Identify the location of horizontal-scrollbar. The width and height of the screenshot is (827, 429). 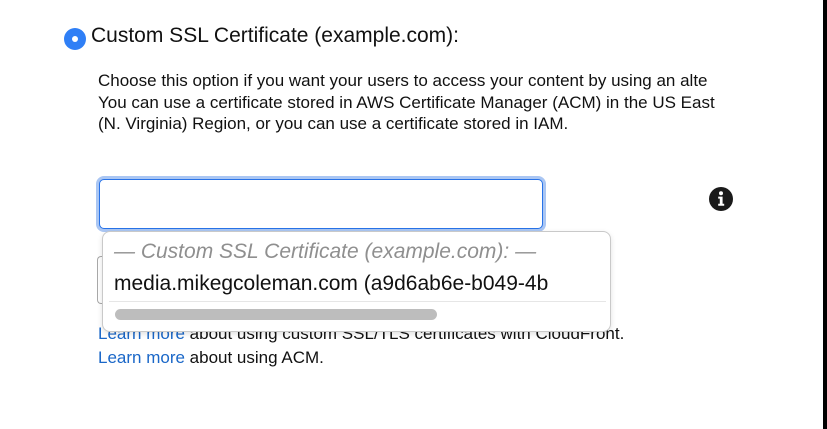
(276, 314).